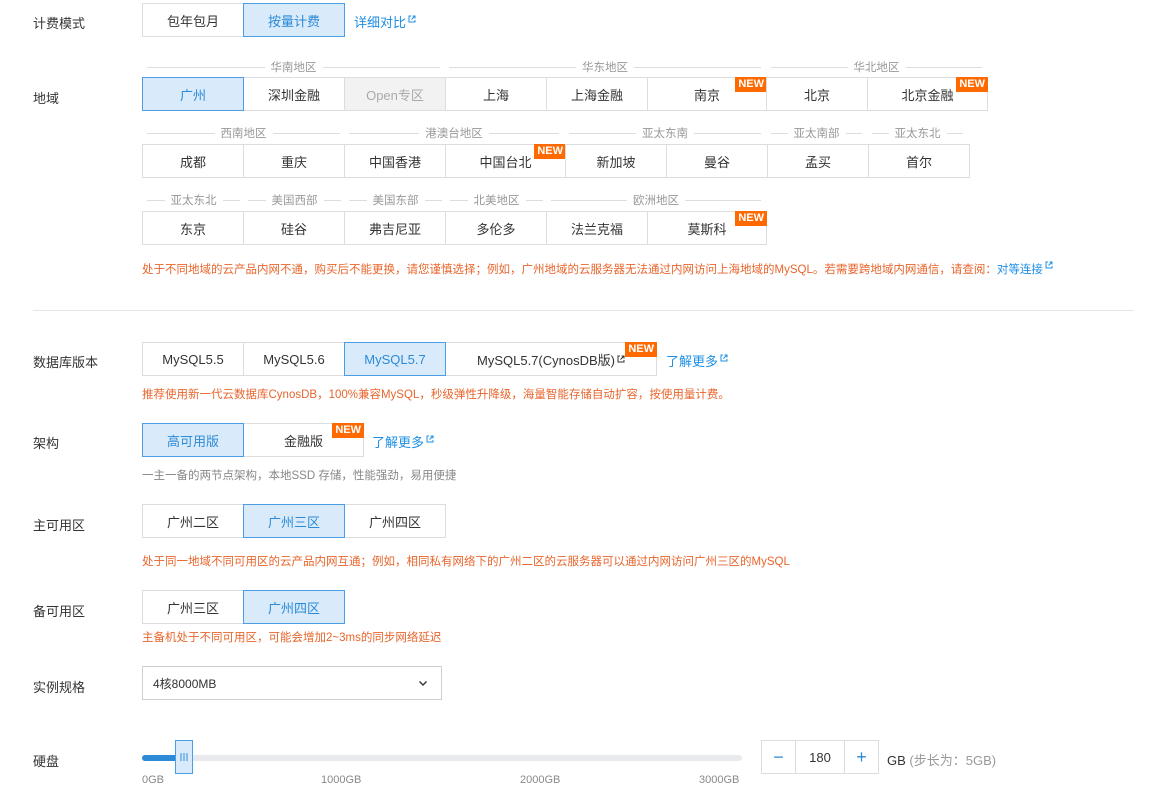  Describe the element at coordinates (294, 200) in the screenshot. I see `region-group-us-west: 美国西部` at that location.